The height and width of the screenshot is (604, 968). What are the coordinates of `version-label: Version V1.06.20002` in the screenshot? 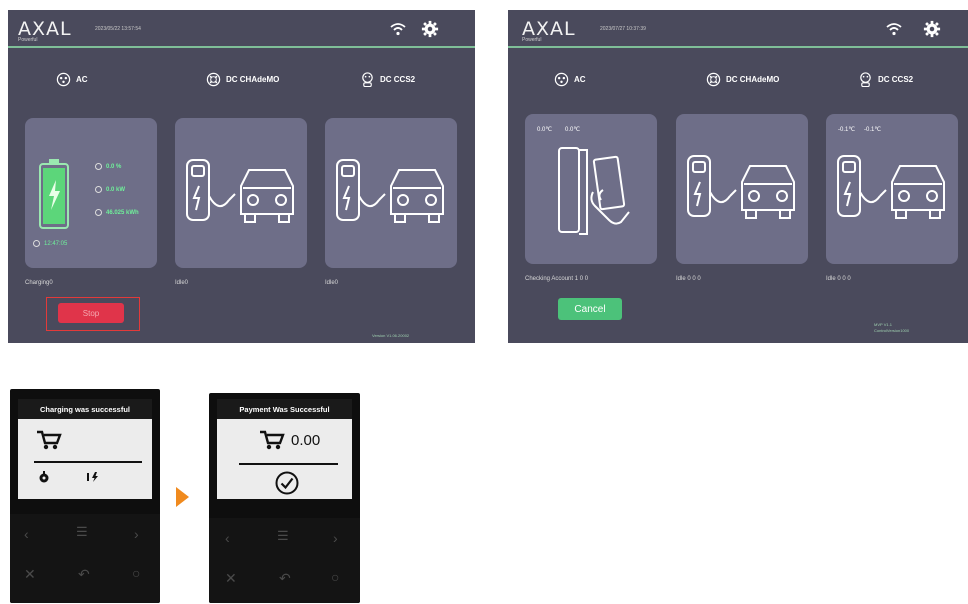 It's located at (391, 335).